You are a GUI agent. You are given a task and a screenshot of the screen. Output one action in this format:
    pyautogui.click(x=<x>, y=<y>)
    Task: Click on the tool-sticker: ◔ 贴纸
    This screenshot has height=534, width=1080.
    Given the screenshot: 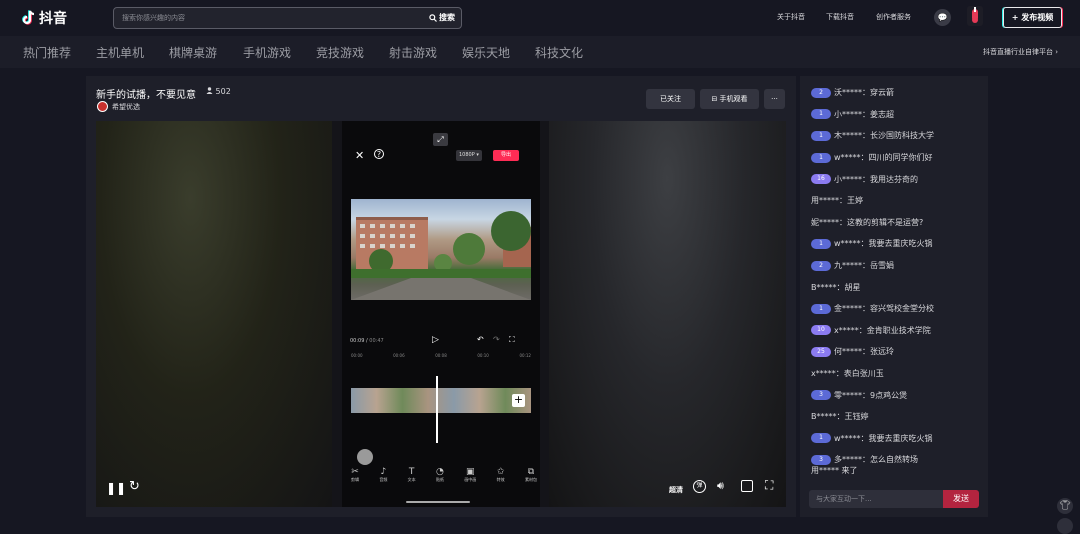 What is the action you would take?
    pyautogui.click(x=440, y=475)
    